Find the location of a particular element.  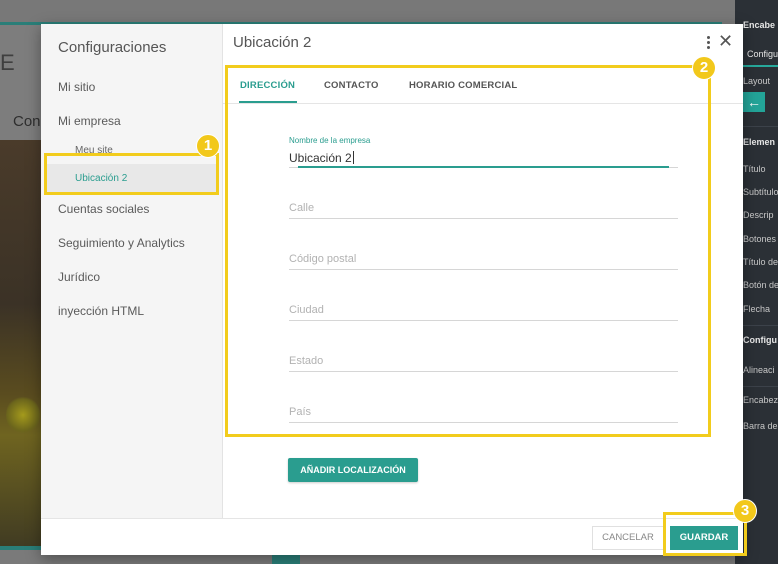

rp-configuration: Configu is located at coordinates (760, 340).